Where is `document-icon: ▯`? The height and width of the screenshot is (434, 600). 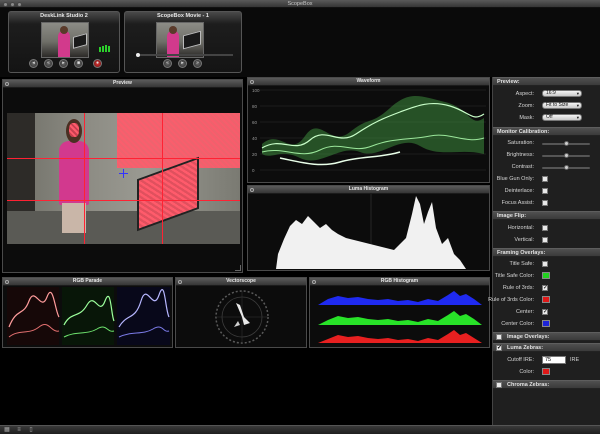
document-icon: ▯ is located at coordinates (31, 430).